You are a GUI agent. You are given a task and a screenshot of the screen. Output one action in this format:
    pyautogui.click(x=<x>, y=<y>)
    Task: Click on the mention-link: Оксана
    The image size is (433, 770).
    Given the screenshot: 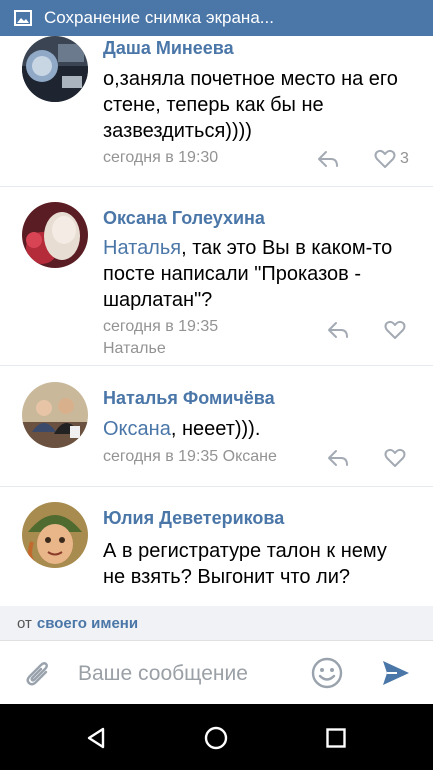 What is the action you would take?
    pyautogui.click(x=137, y=429)
    